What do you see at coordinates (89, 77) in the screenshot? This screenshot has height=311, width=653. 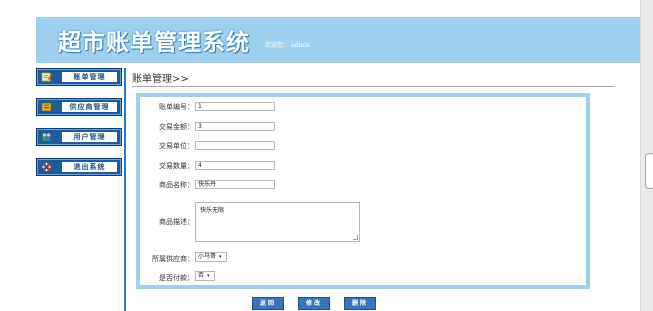 I see `sidebar-item-label: 账单管理` at bounding box center [89, 77].